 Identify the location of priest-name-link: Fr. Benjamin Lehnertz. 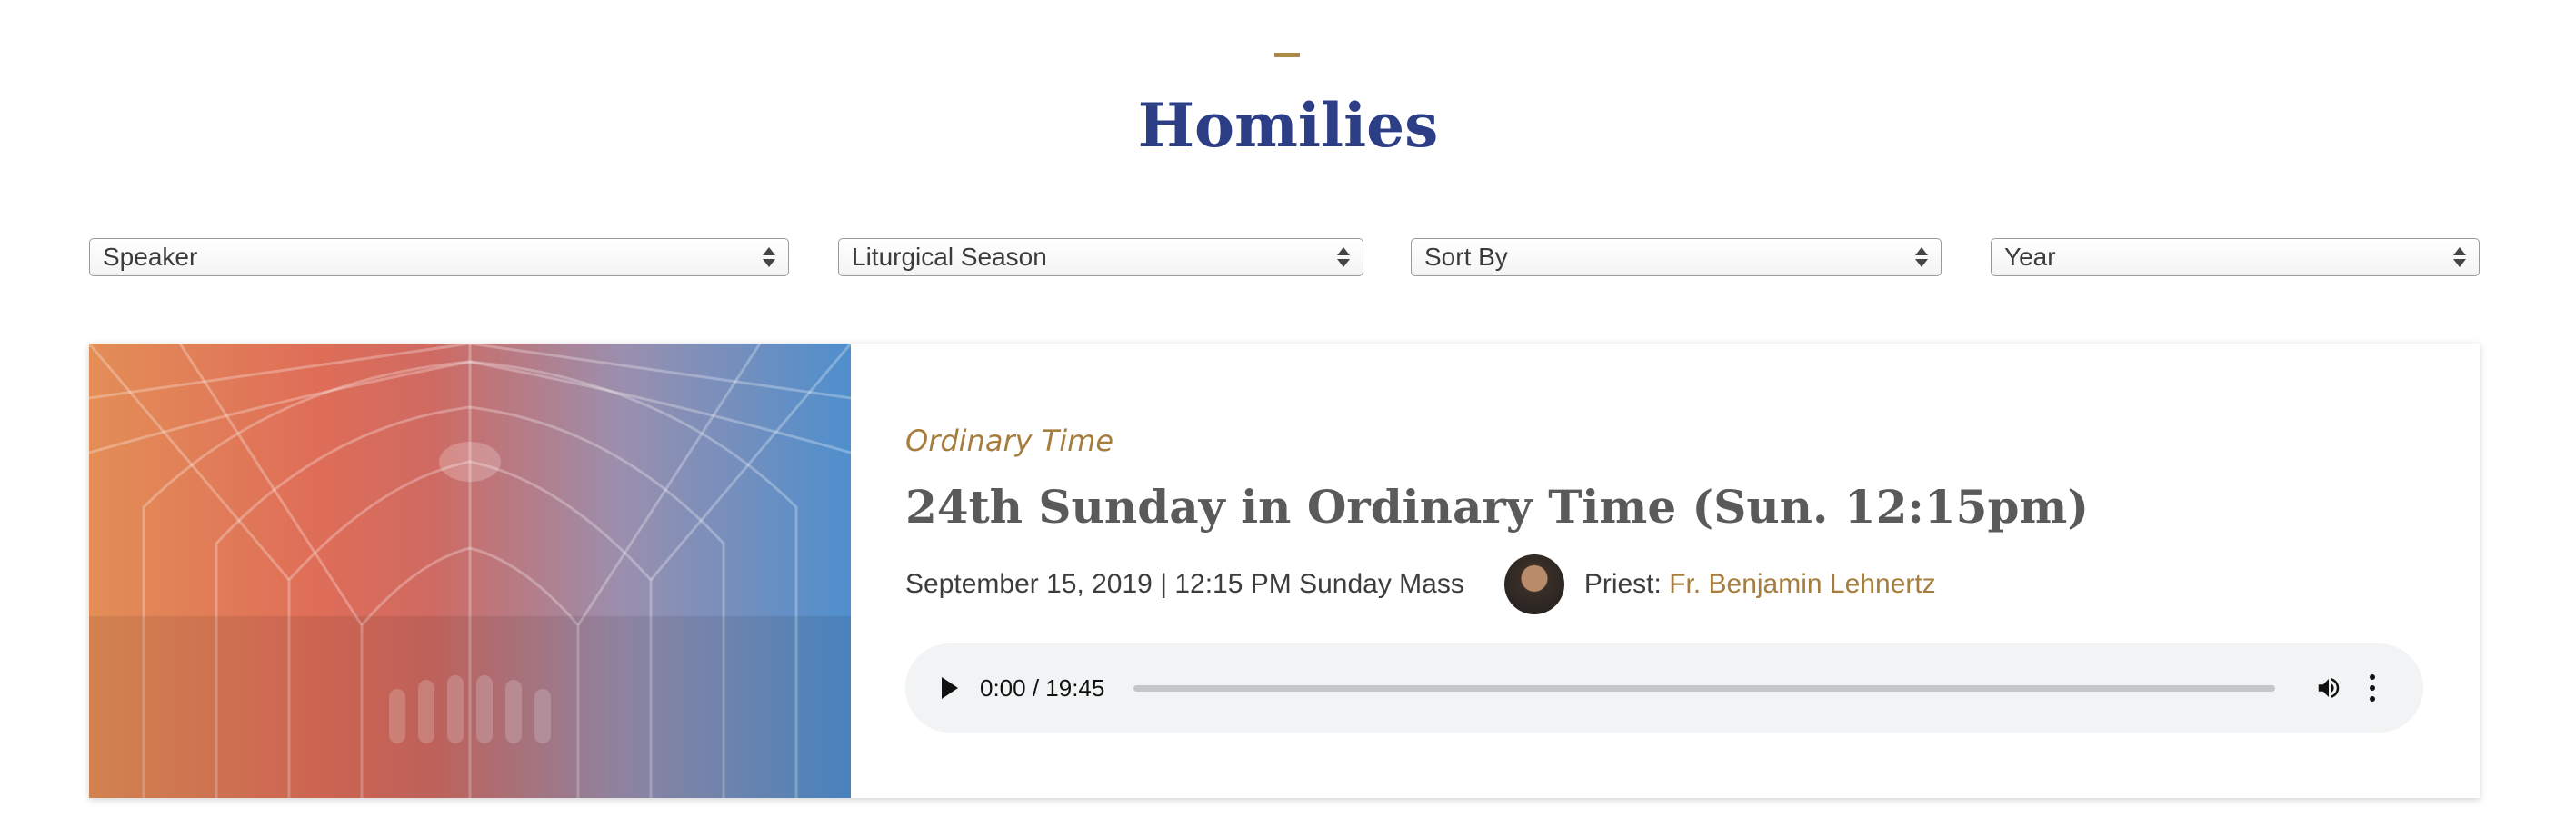
(1802, 584).